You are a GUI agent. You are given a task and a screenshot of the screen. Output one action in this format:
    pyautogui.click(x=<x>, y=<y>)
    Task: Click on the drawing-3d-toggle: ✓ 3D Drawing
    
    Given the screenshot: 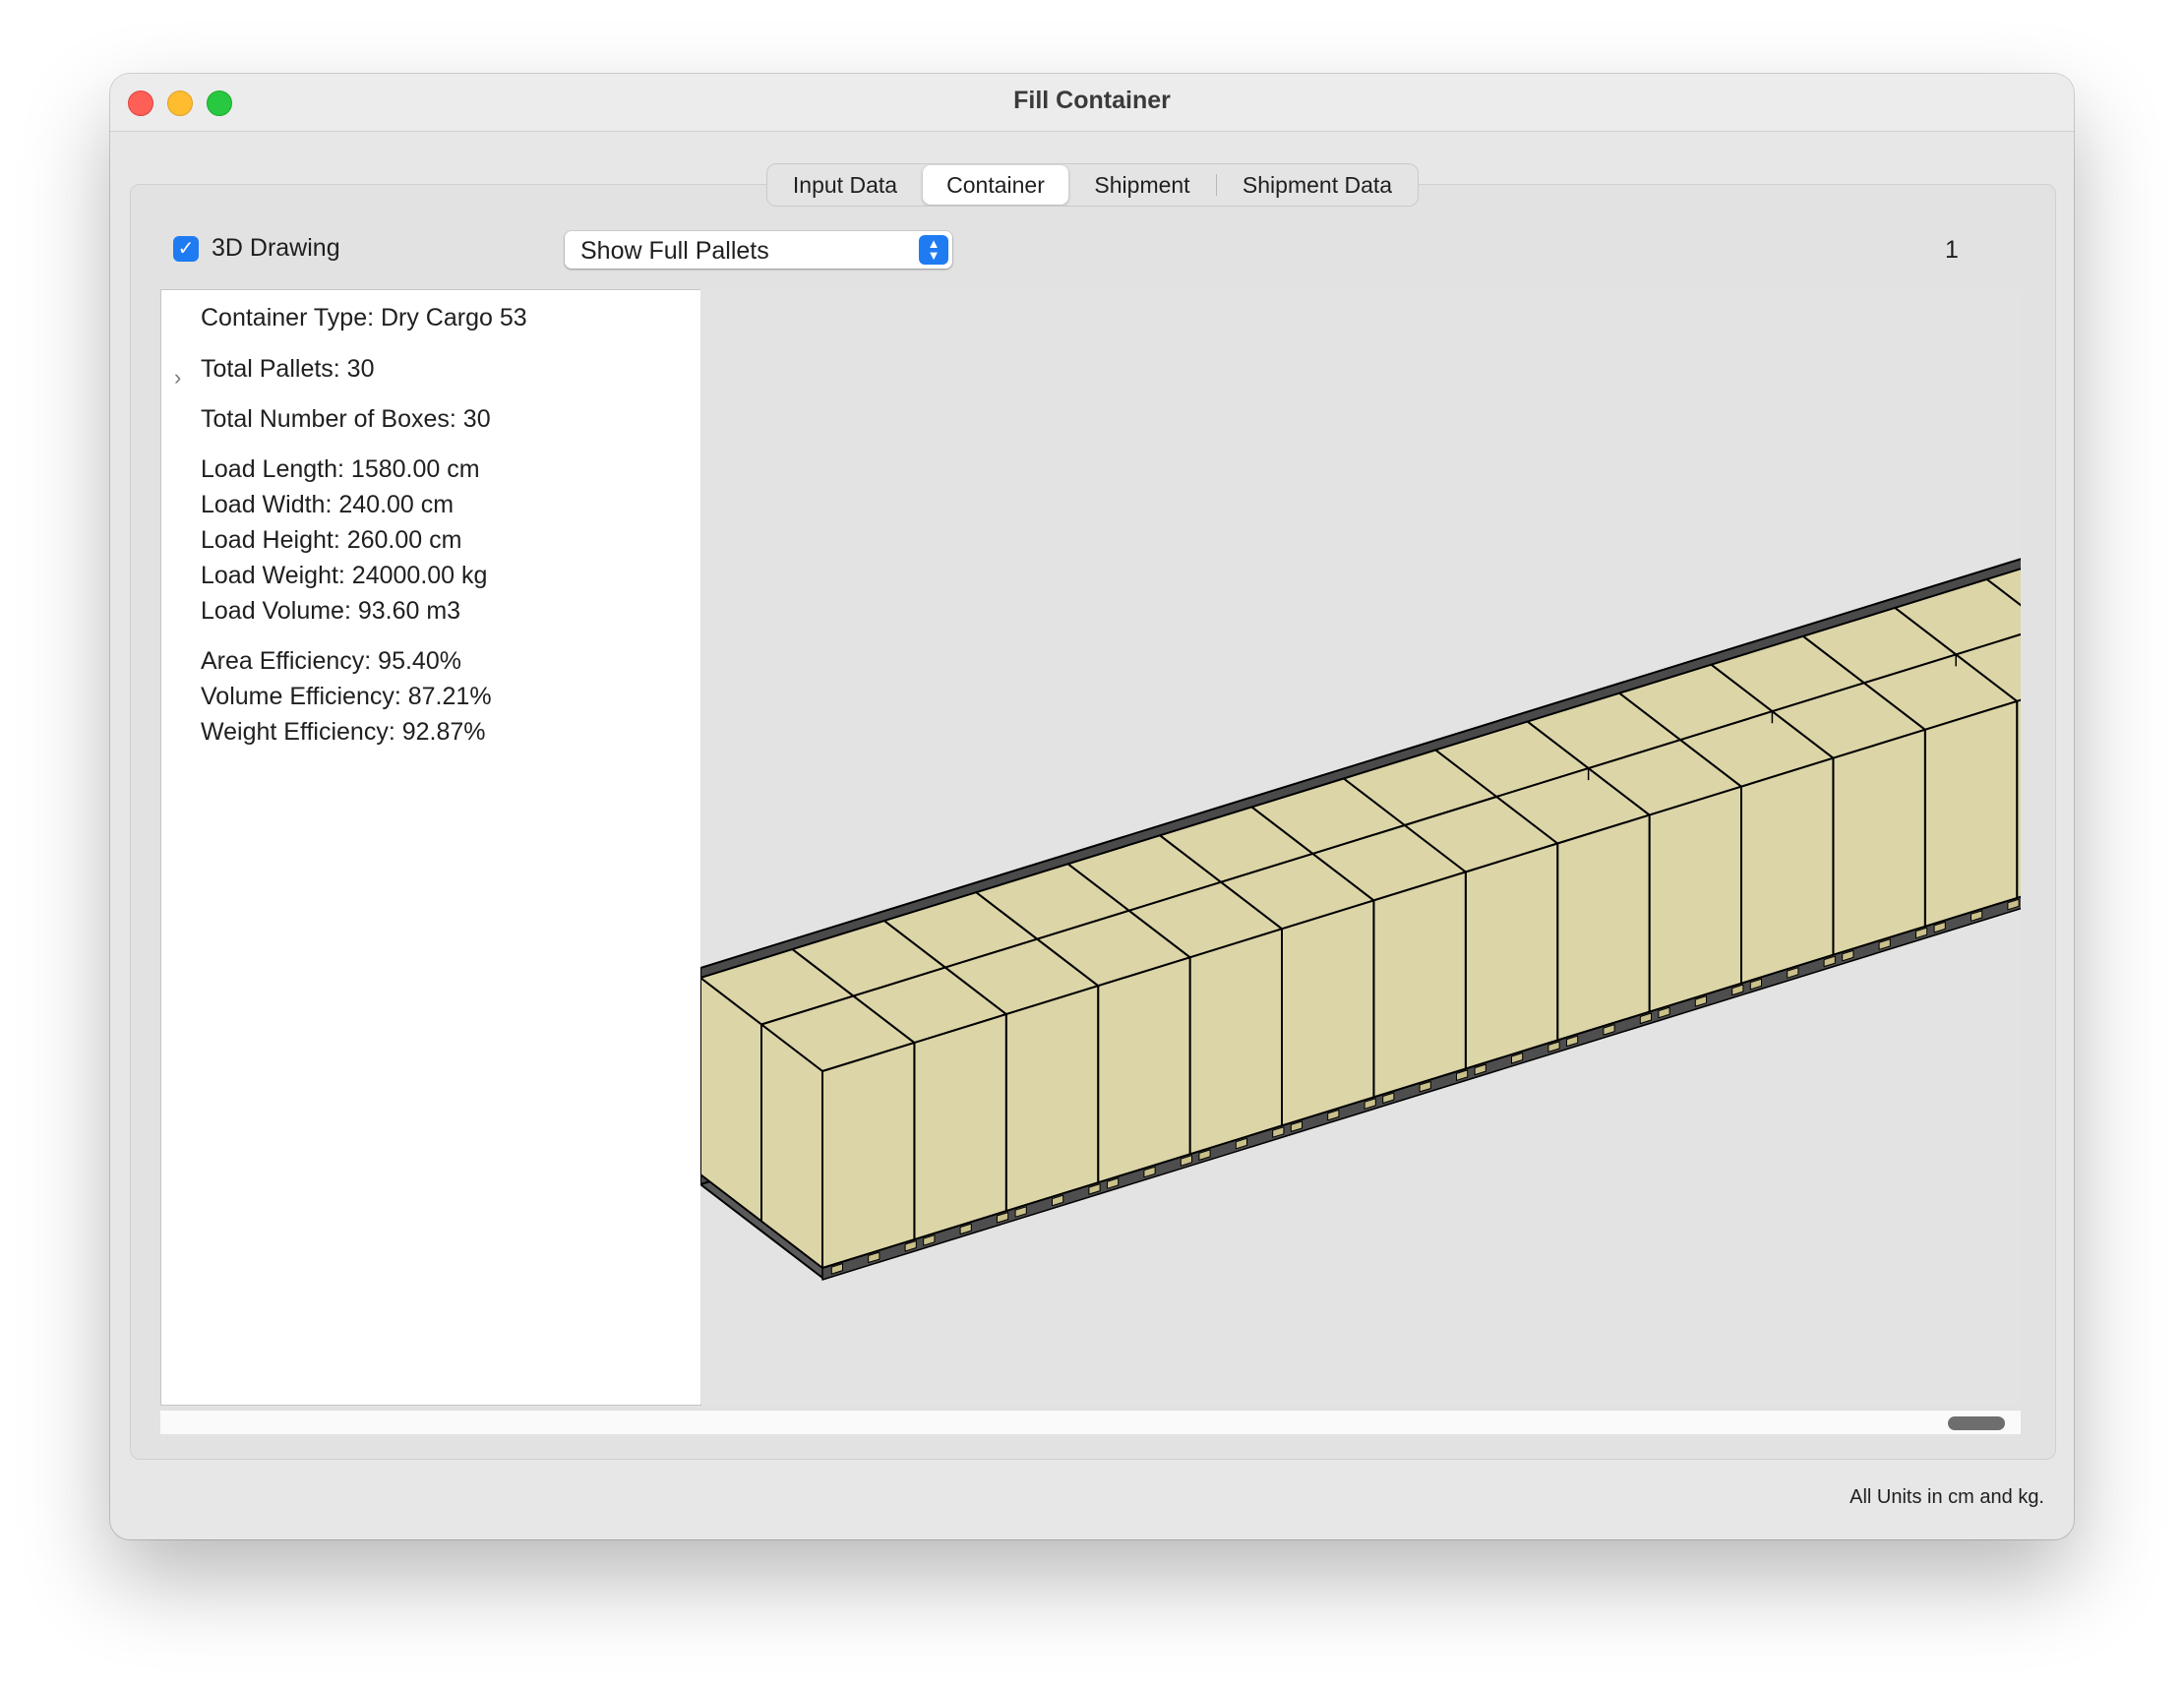 What is the action you would take?
    pyautogui.click(x=256, y=249)
    